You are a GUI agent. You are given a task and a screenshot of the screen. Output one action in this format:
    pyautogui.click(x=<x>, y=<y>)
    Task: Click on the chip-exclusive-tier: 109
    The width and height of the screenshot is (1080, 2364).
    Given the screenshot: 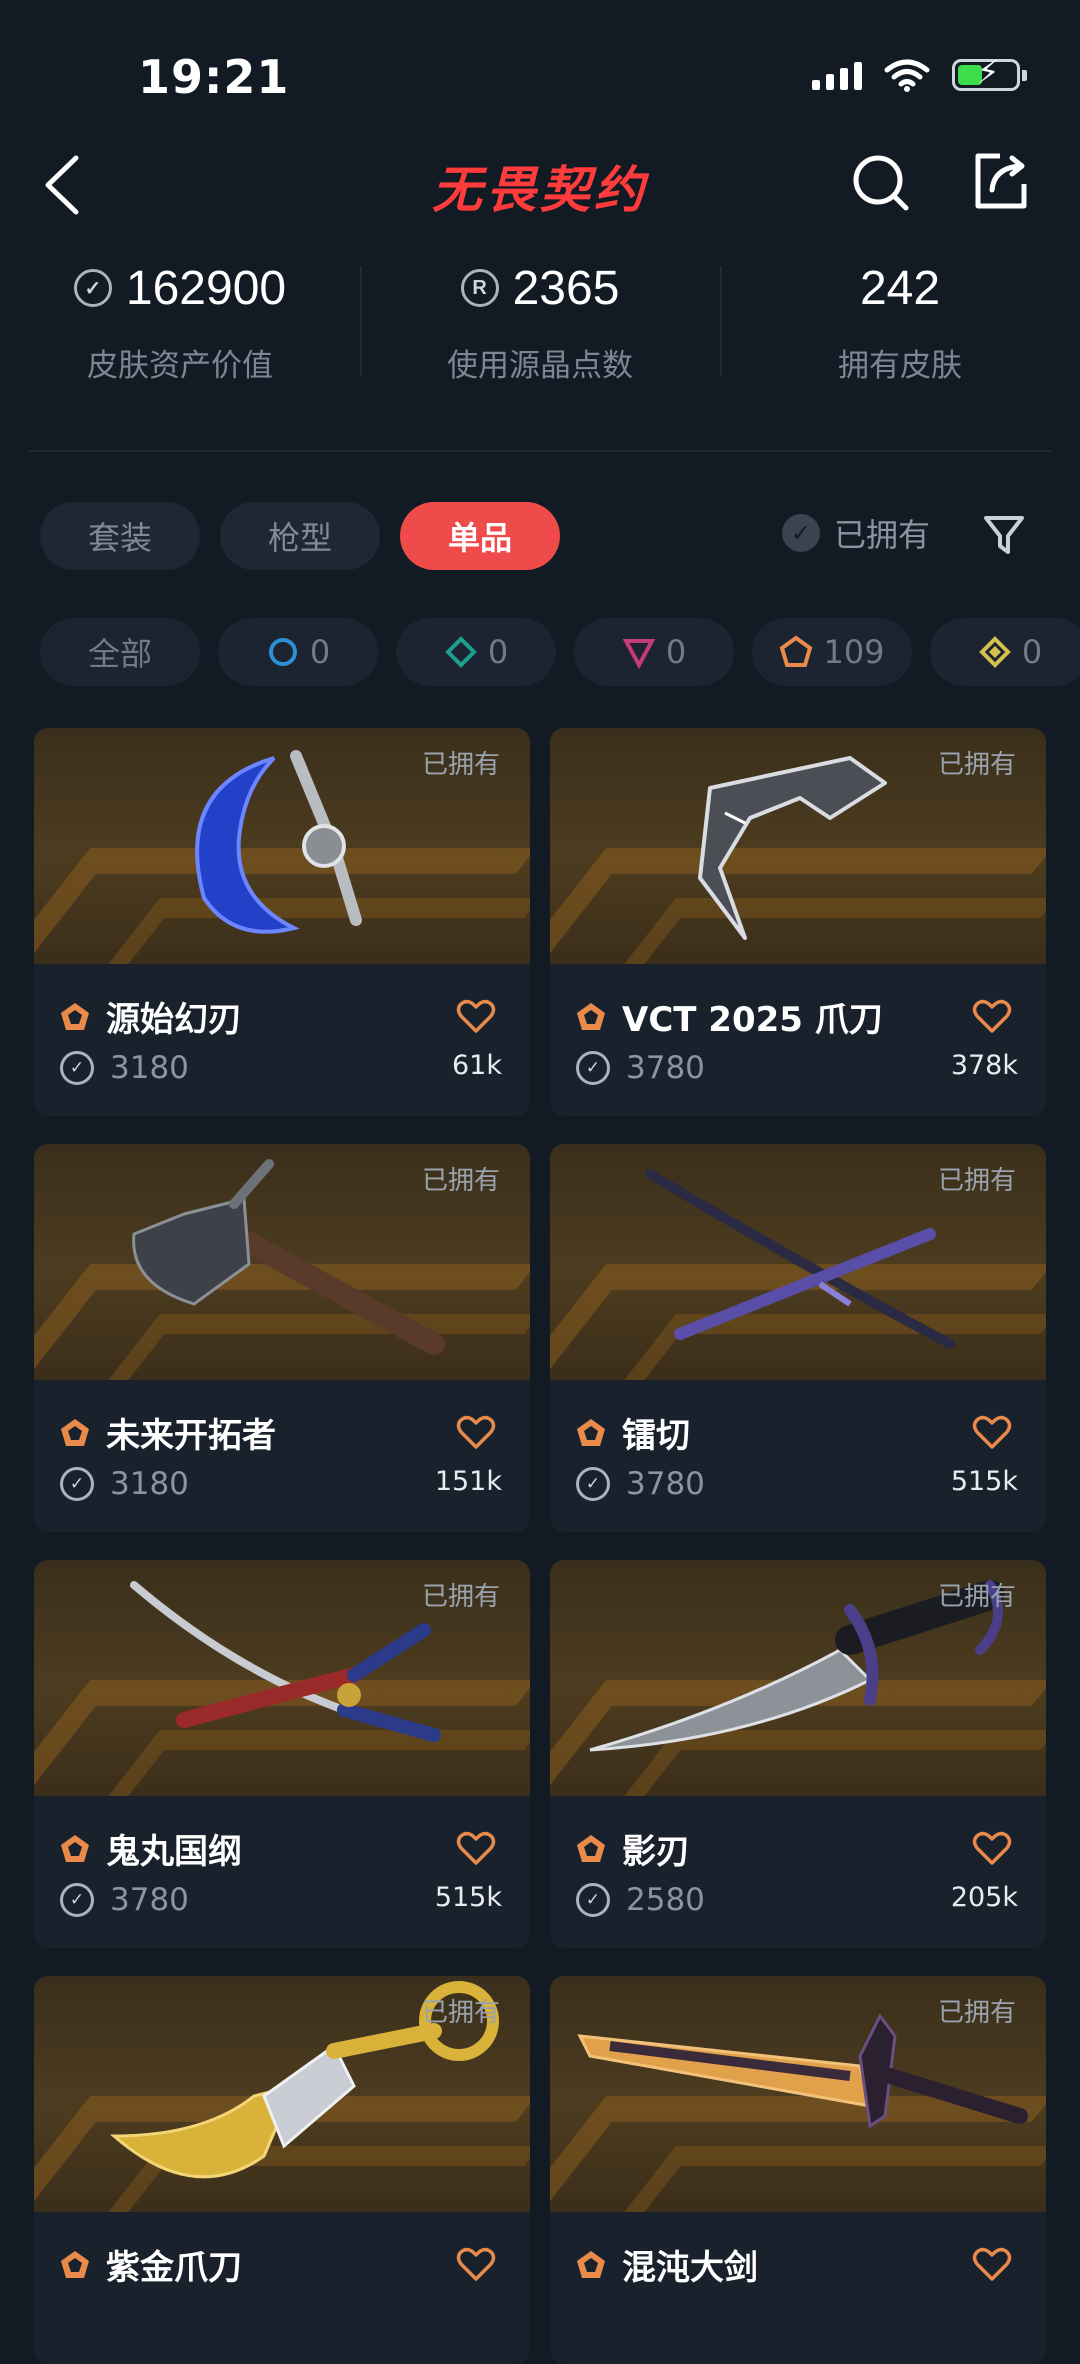 What is the action you would take?
    pyautogui.click(x=832, y=652)
    